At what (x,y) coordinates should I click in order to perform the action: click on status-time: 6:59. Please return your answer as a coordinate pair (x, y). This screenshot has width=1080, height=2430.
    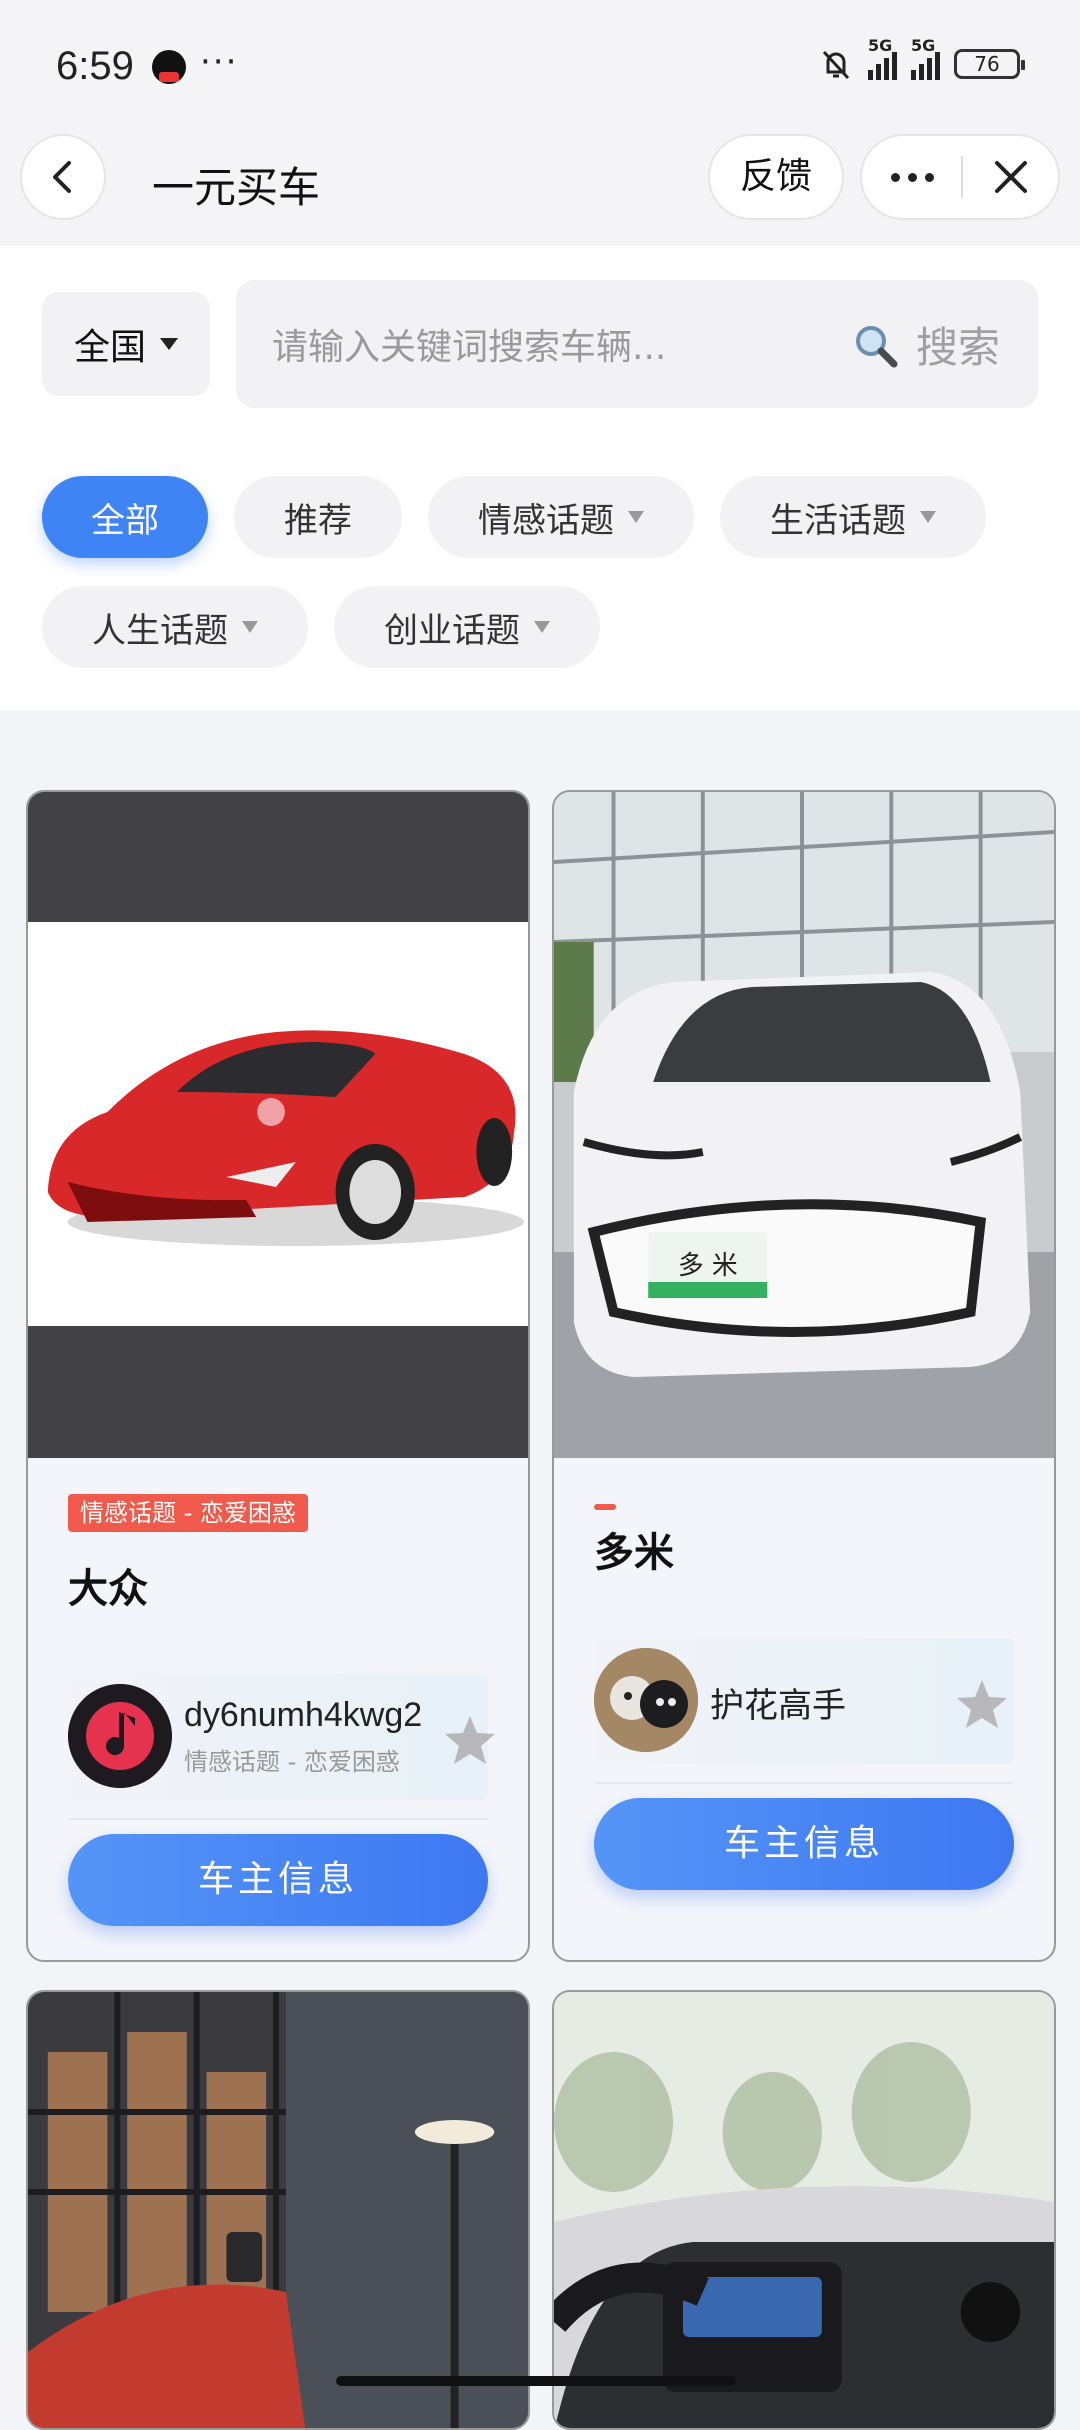
    Looking at the image, I should click on (95, 66).